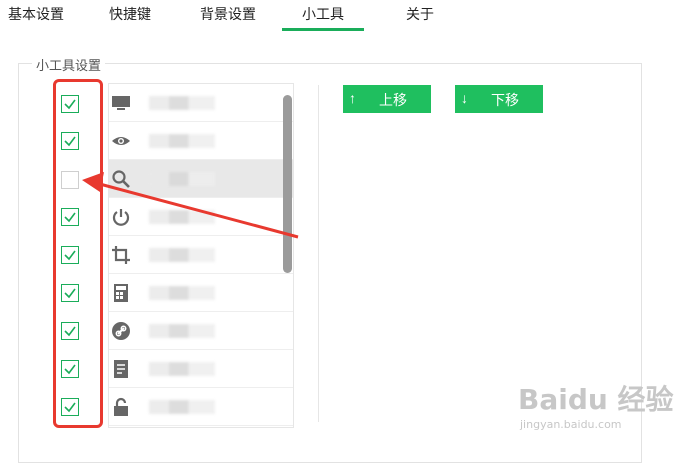  I want to click on watermark-brand: Baidu 经验, so click(596, 399).